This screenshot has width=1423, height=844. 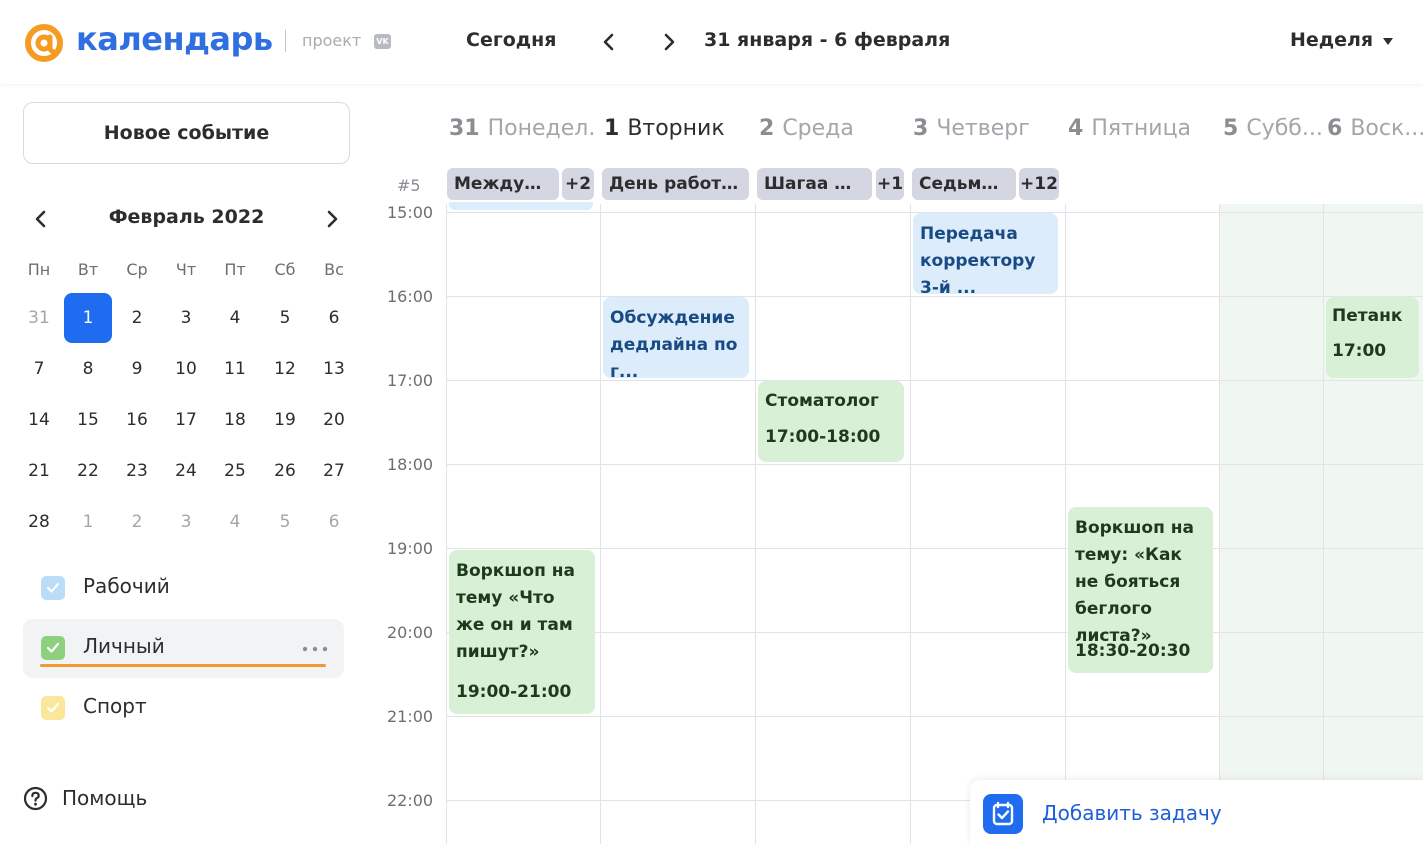 What do you see at coordinates (1196, 812) in the screenshot?
I see `add-task-button: Добавить задачу` at bounding box center [1196, 812].